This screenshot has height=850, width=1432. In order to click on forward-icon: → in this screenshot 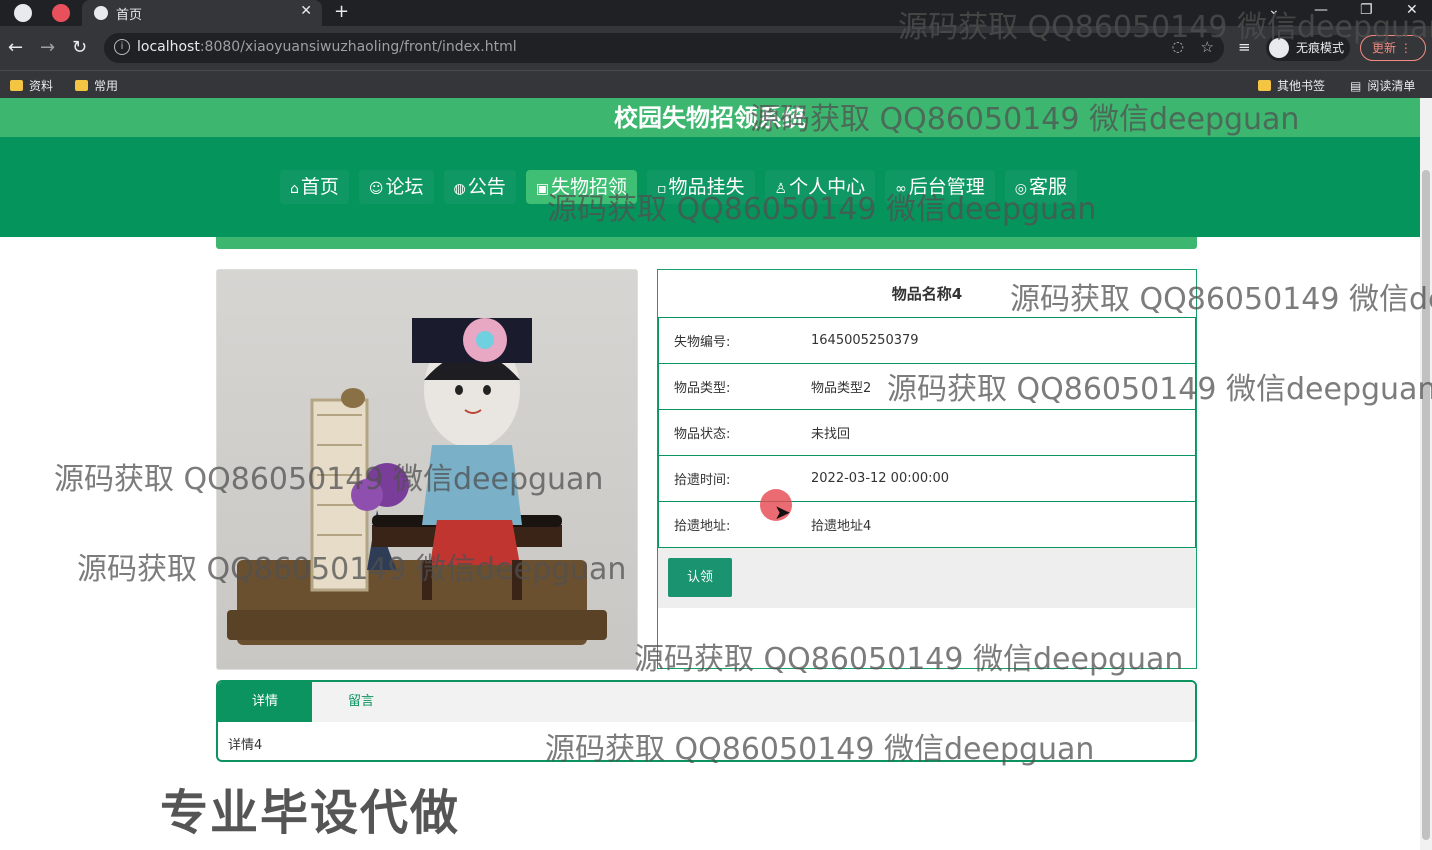, I will do `click(47, 47)`.